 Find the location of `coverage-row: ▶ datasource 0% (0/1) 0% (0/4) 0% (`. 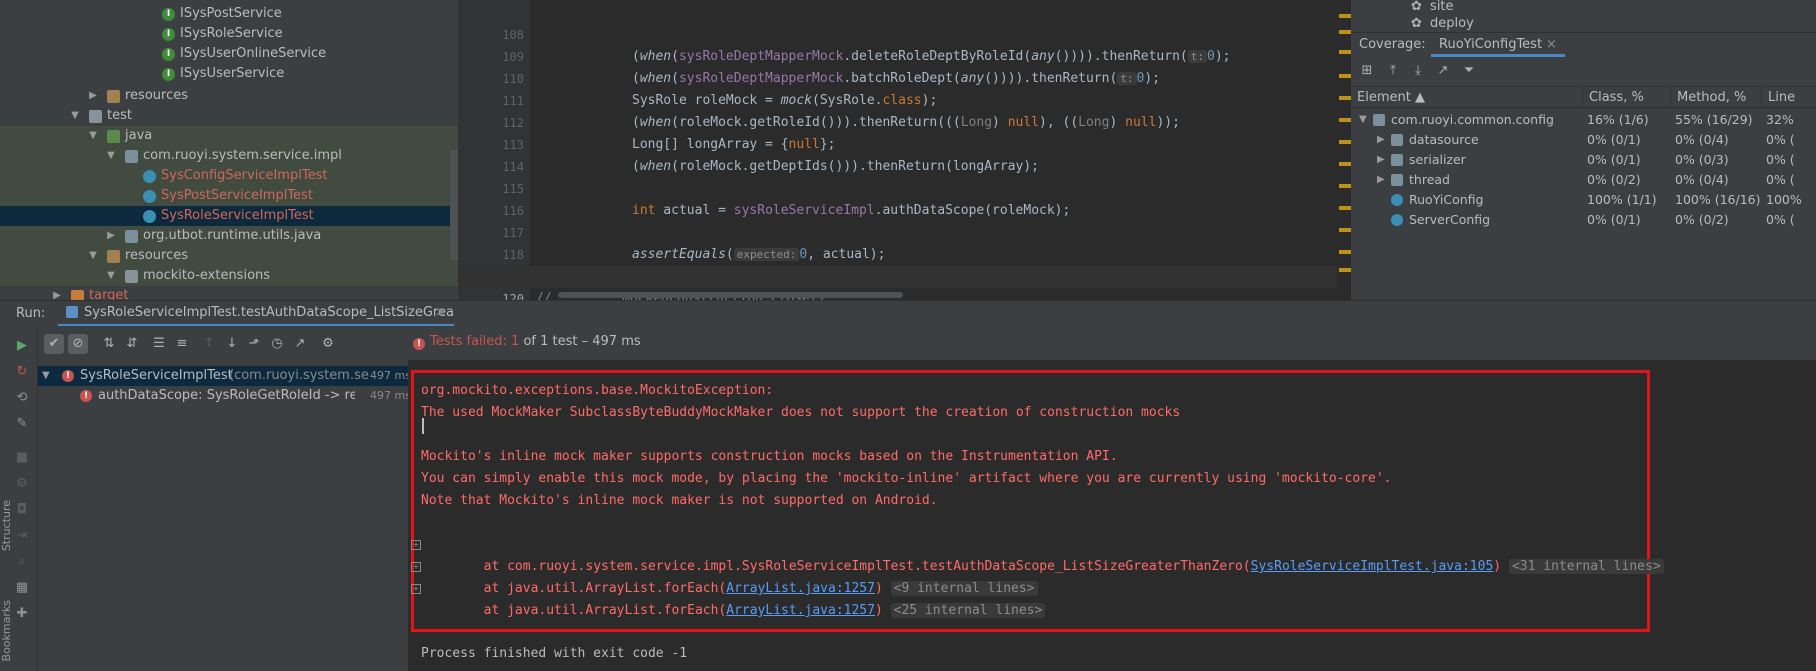

coverage-row: ▶ datasource 0% (0/1) 0% (0/4) 0% ( is located at coordinates (1583, 140).